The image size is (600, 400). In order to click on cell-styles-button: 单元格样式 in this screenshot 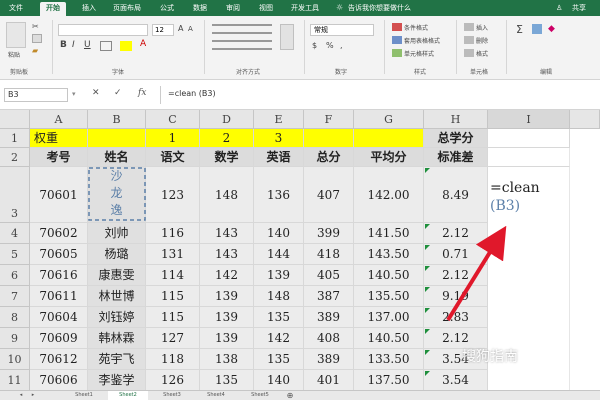, I will do `click(419, 53)`.